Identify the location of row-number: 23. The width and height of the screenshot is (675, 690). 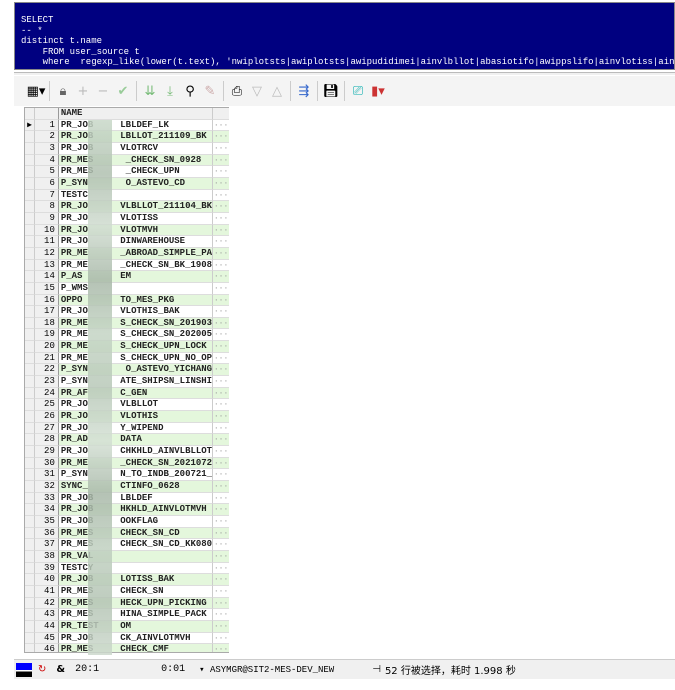
(46, 382).